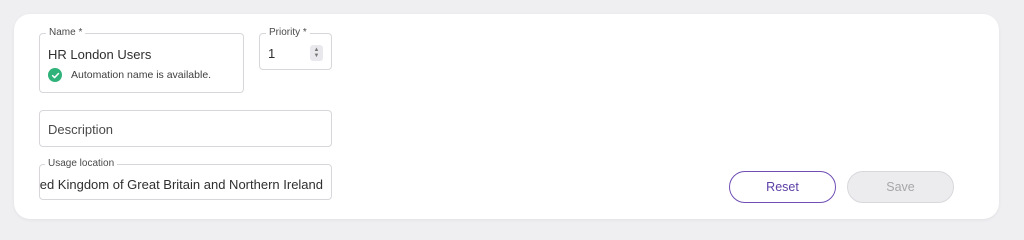 This screenshot has width=1024, height=240. I want to click on name-availability-helper: Automation name is available., so click(129, 75).